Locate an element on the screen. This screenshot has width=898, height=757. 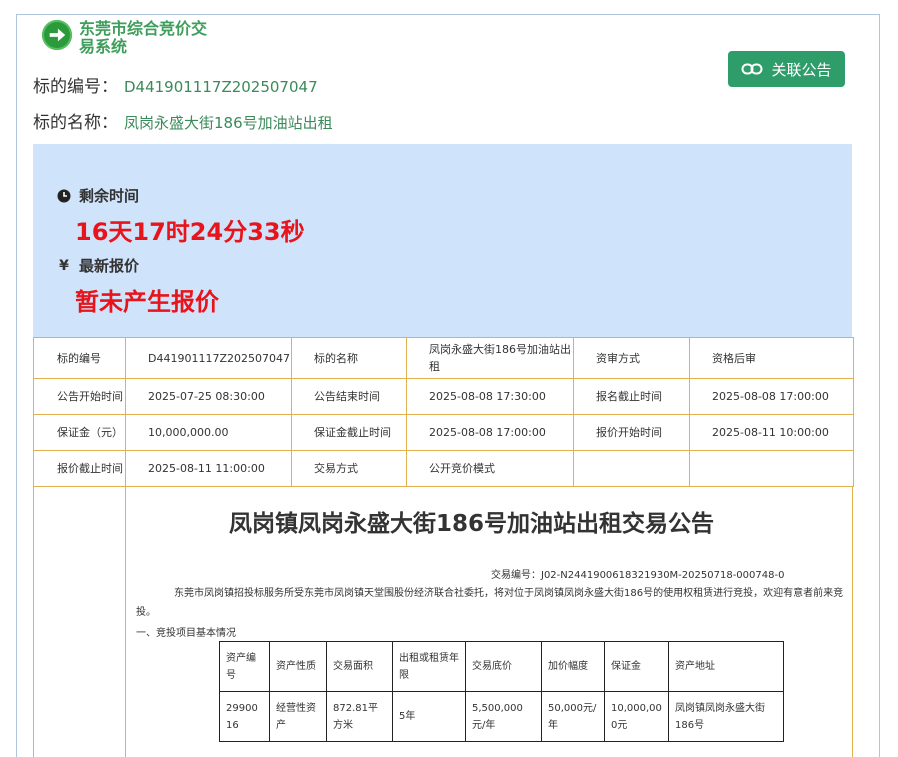
table-cell: 资审方式 is located at coordinates (631, 358).